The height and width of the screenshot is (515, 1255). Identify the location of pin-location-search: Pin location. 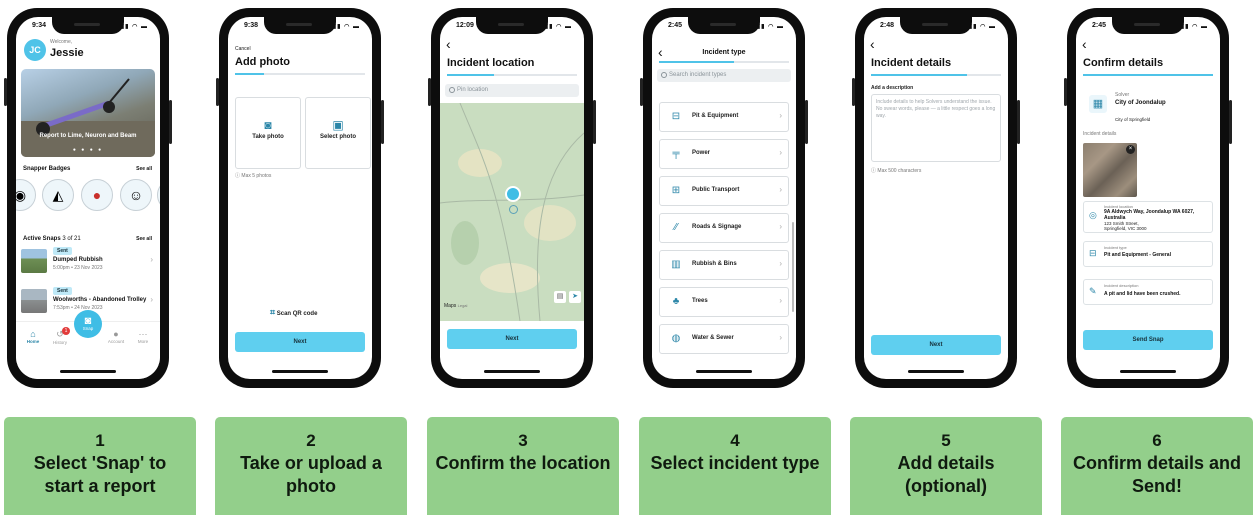
(512, 90).